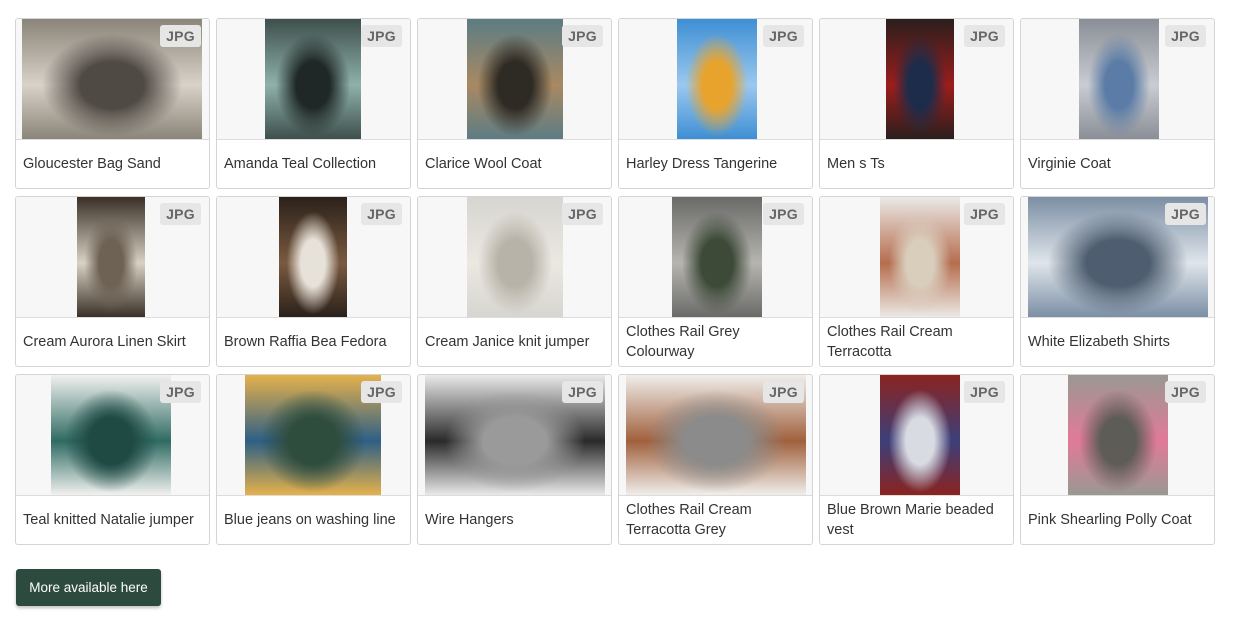 This screenshot has width=1233, height=623. I want to click on product-card: JPG Blue Brown Marie beaded vest, so click(916, 459).